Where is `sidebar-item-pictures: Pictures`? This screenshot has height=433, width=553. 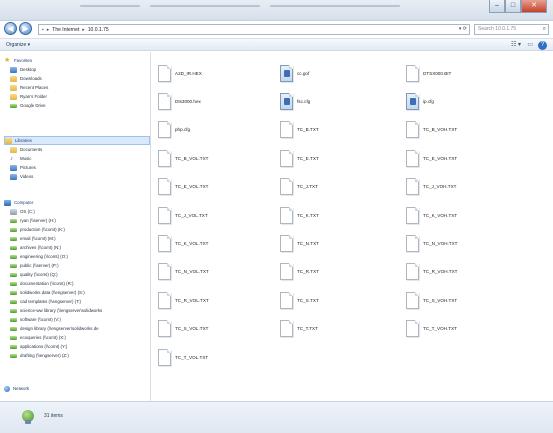 sidebar-item-pictures: Pictures is located at coordinates (23, 167).